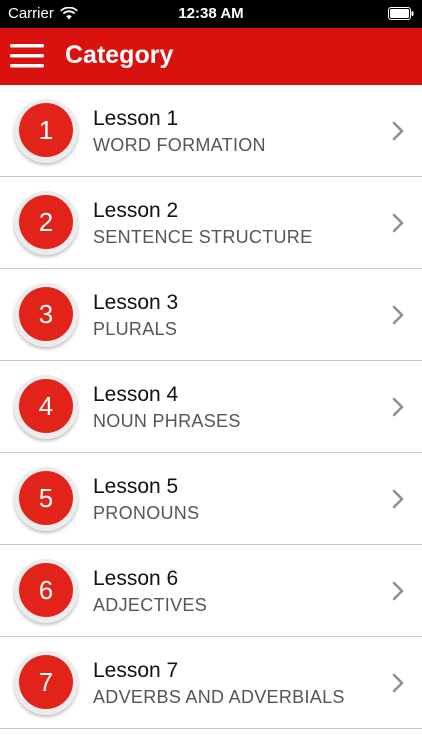  Describe the element at coordinates (211, 56) in the screenshot. I see `nav-bar: Category` at that location.